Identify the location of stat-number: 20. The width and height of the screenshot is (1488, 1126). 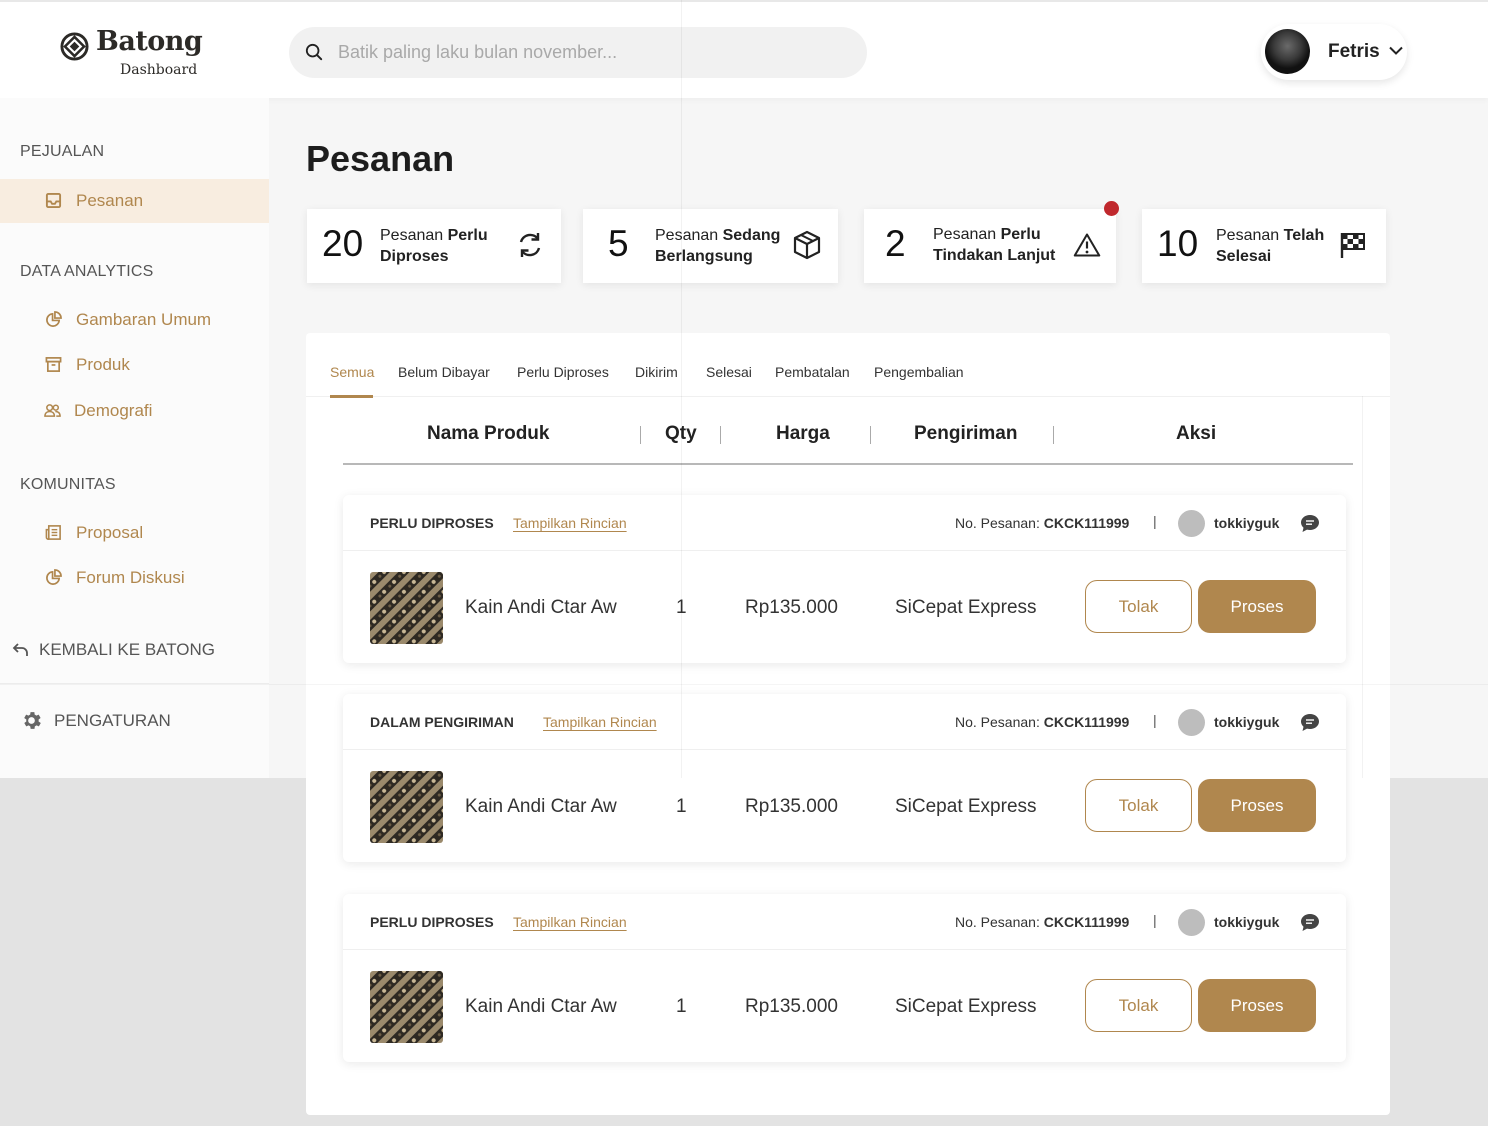
(343, 243).